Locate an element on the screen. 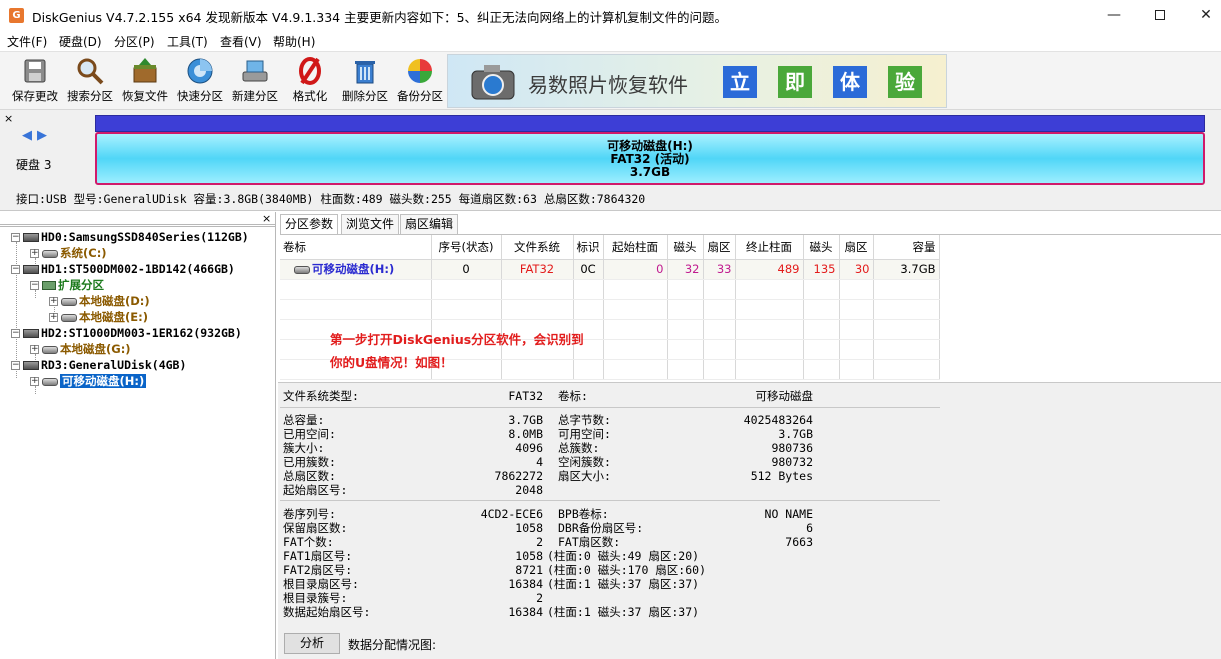 This screenshot has height=659, width=1221. tree-node-partition-e: + 本地磁盘(E:) is located at coordinates (98, 317).